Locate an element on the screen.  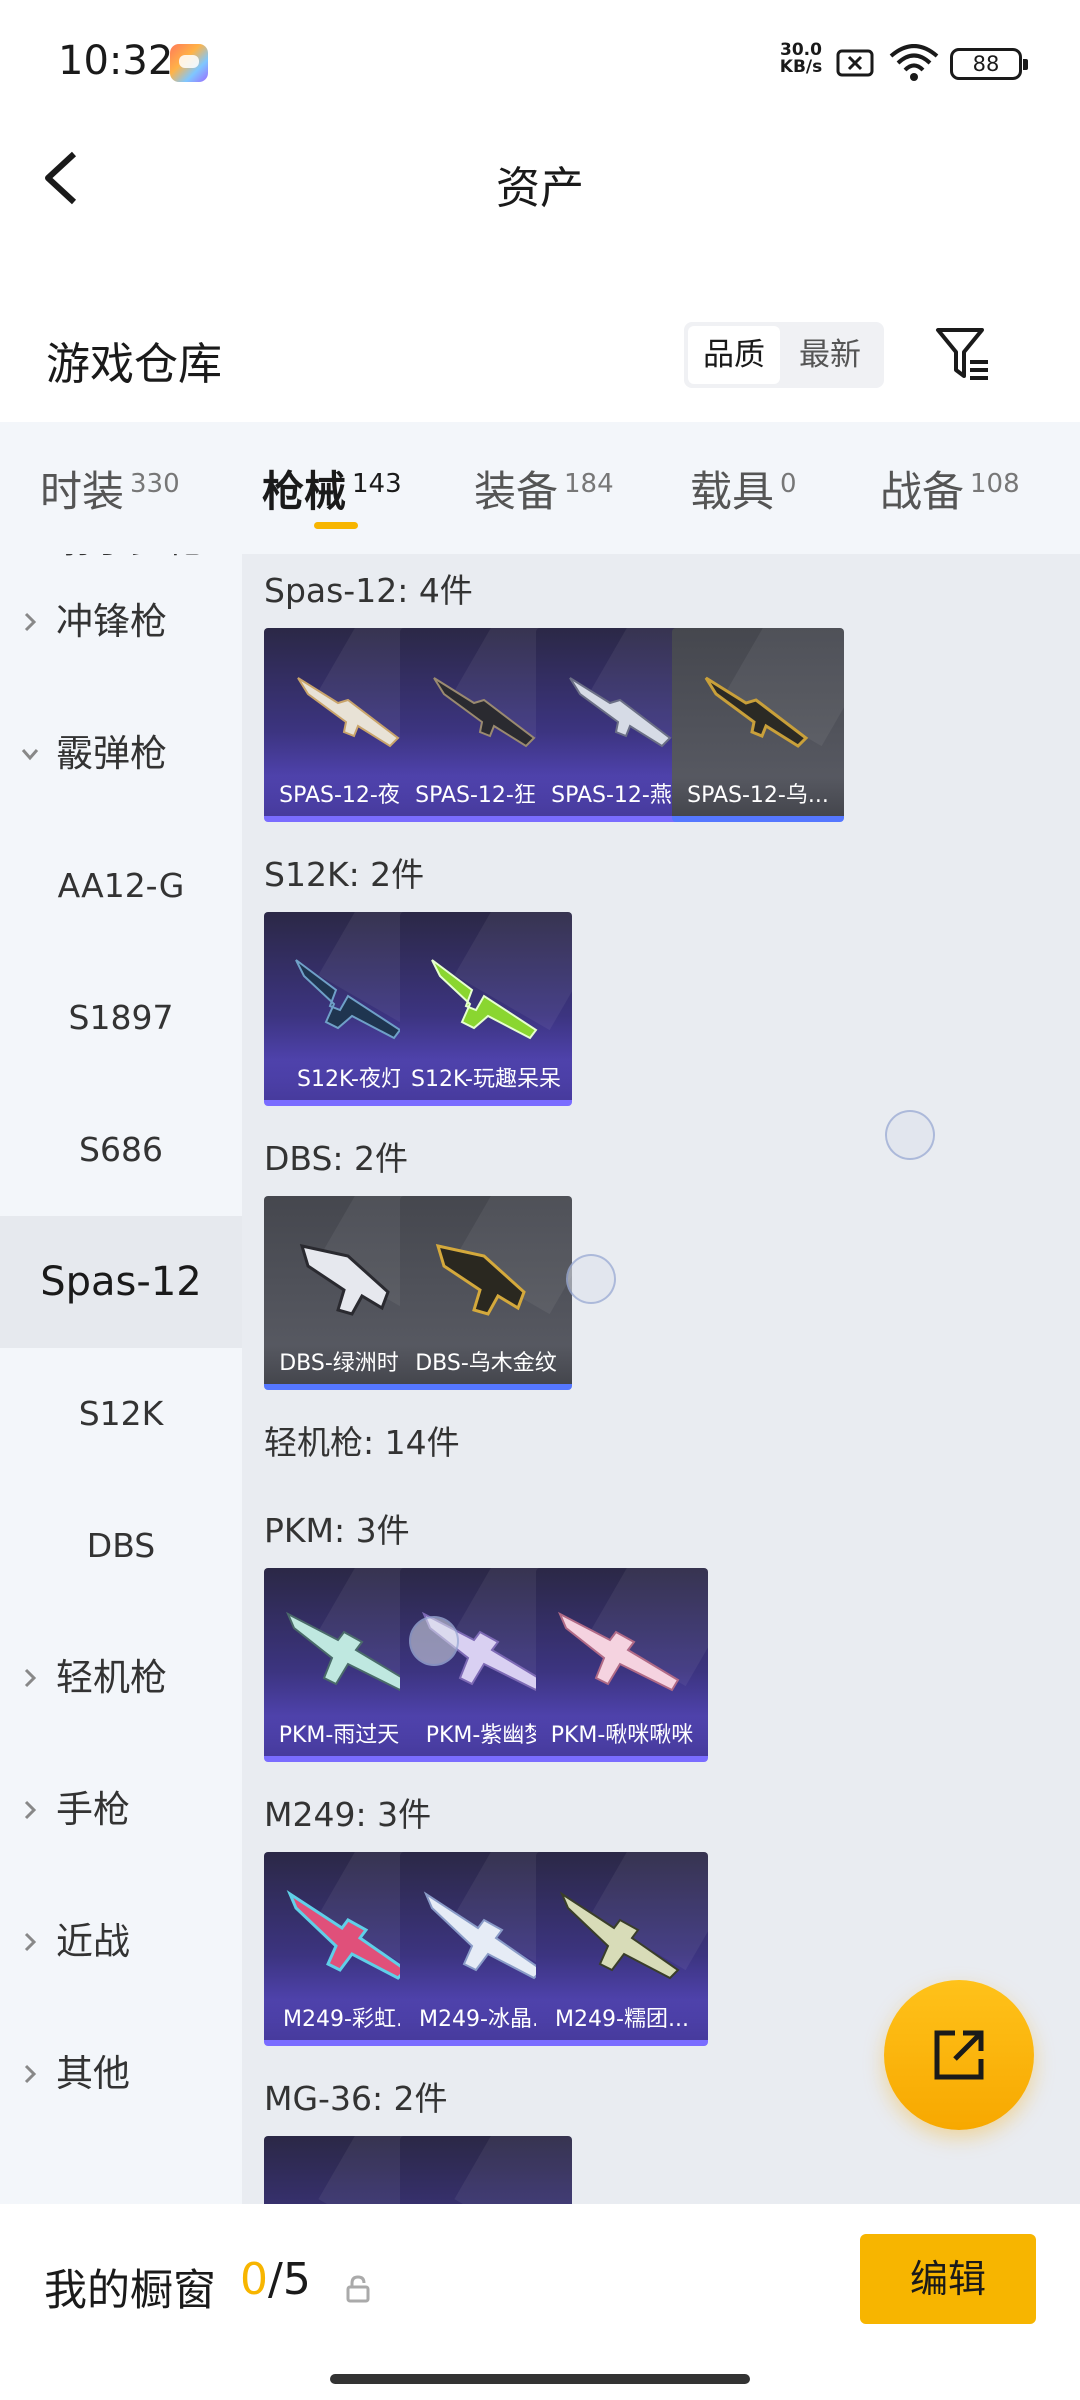
sidebar-item-lmg: 轻机枪 is located at coordinates (121, 1678).